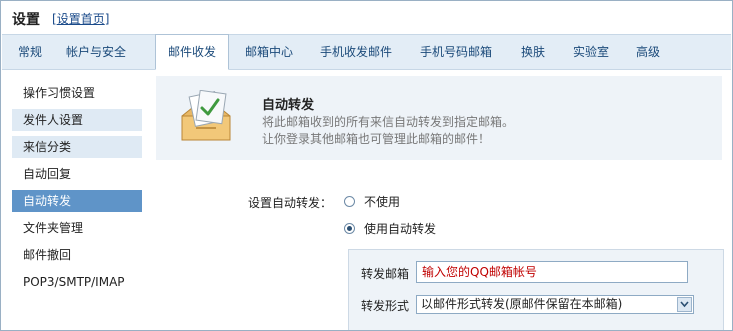  What do you see at coordinates (77, 174) in the screenshot?
I see `sidebar-item-auto-reply: 自动回复` at bounding box center [77, 174].